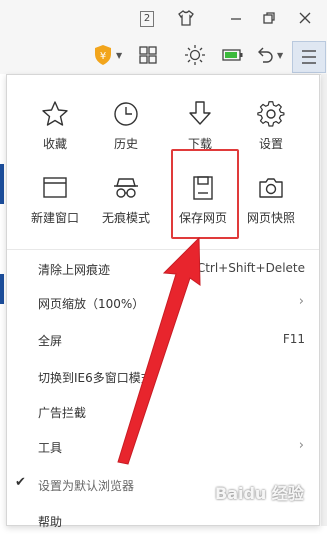  What do you see at coordinates (50, 341) in the screenshot?
I see `menu-fullscreen-label: 全屏` at bounding box center [50, 341].